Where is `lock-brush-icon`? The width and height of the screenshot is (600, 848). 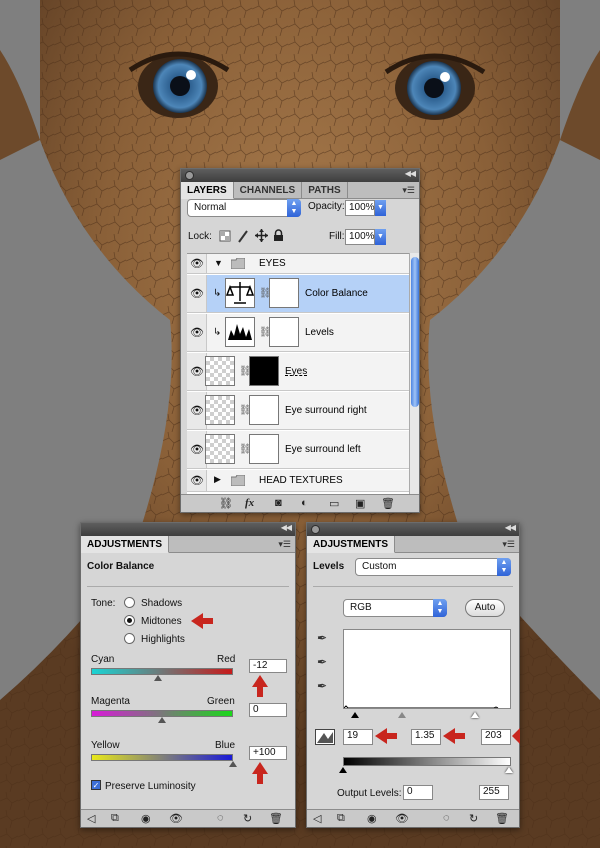 lock-brush-icon is located at coordinates (243, 236).